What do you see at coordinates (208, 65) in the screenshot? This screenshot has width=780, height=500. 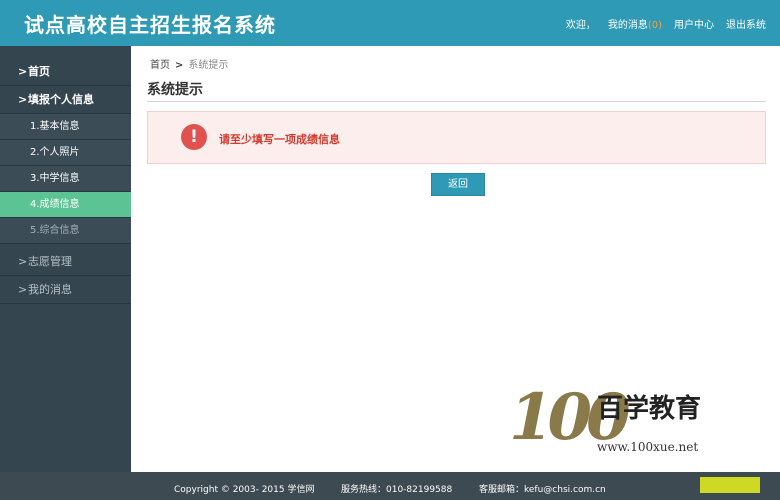 I see `breadcrumb-current: 系统提示` at bounding box center [208, 65].